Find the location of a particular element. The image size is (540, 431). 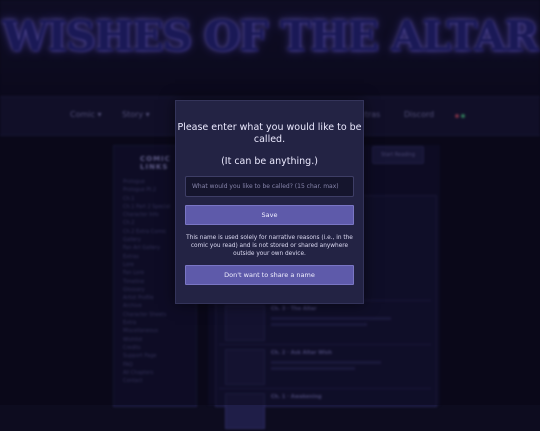

name-input is located at coordinates (269, 186).